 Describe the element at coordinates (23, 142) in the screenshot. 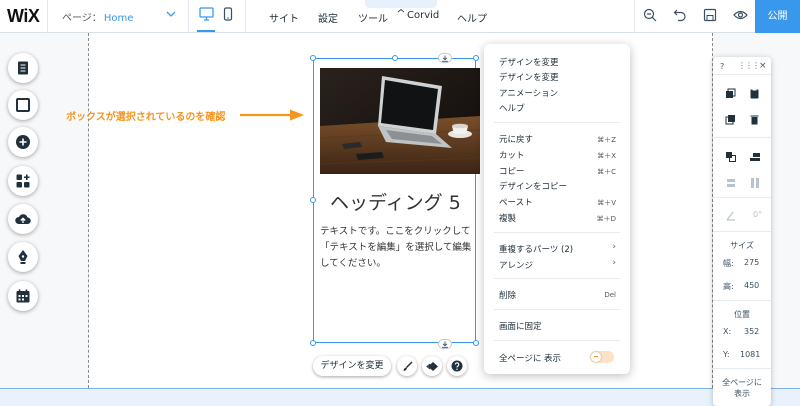

I see `add-button` at that location.